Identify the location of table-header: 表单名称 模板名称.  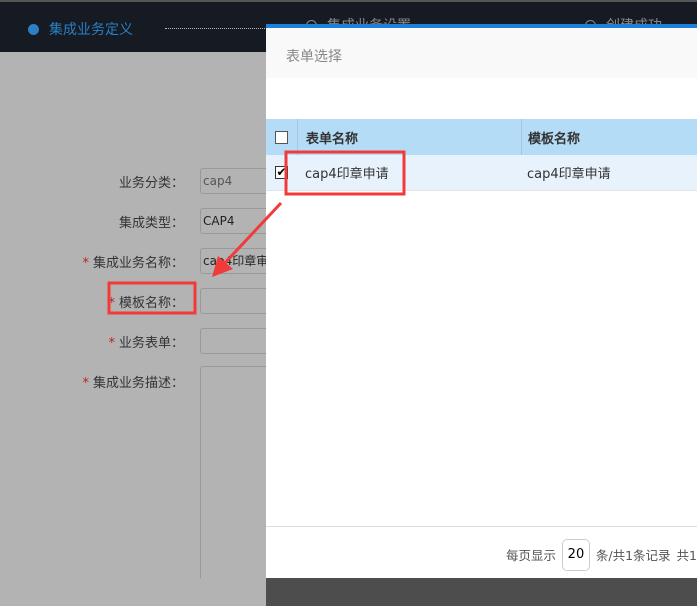
(481, 137).